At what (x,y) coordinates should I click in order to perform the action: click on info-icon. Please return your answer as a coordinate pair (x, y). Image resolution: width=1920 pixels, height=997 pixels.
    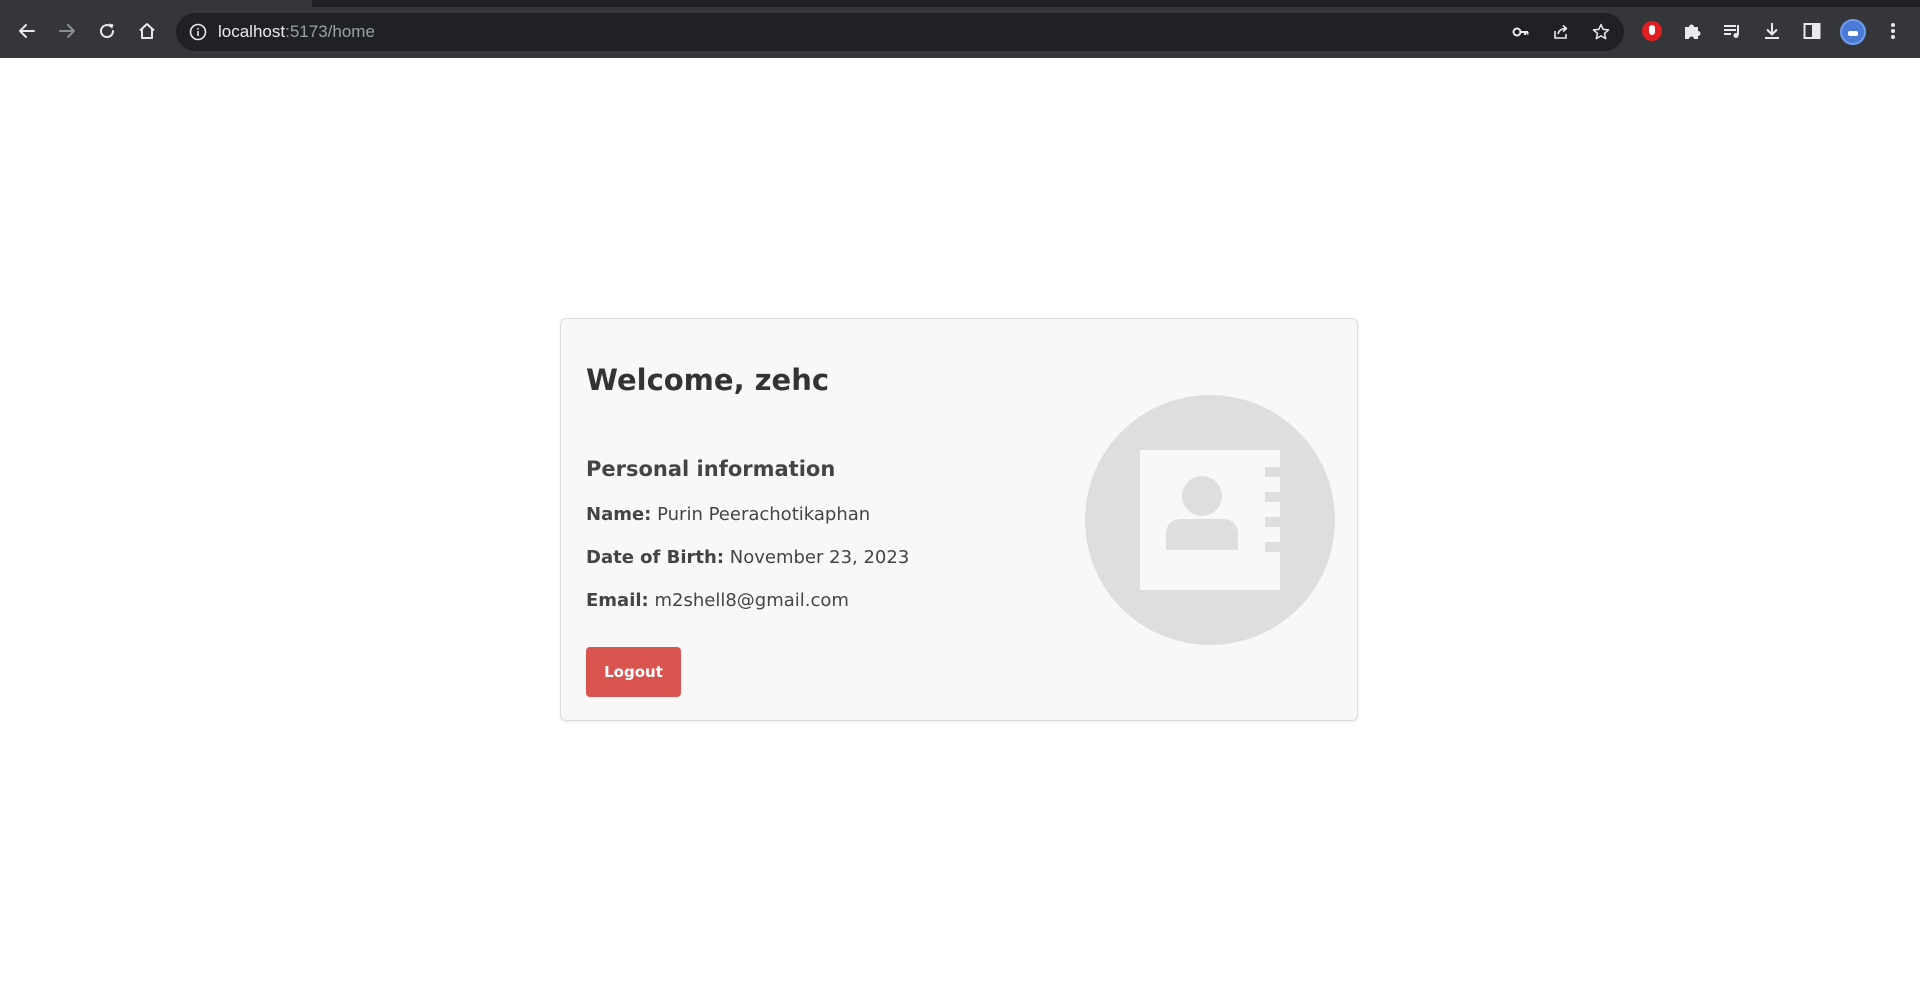
    Looking at the image, I should click on (198, 32).